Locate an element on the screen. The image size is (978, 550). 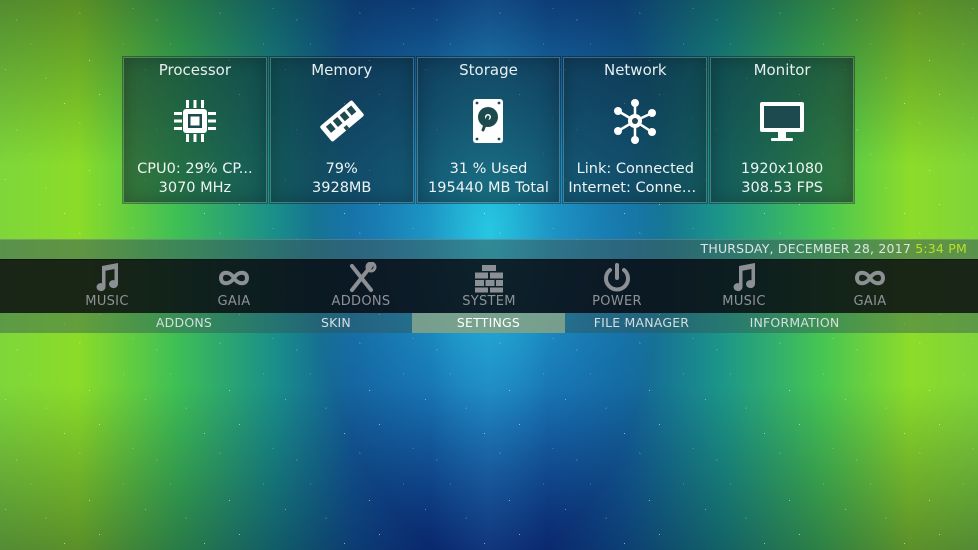
menu-item-gaia: GAIA is located at coordinates (234, 286).